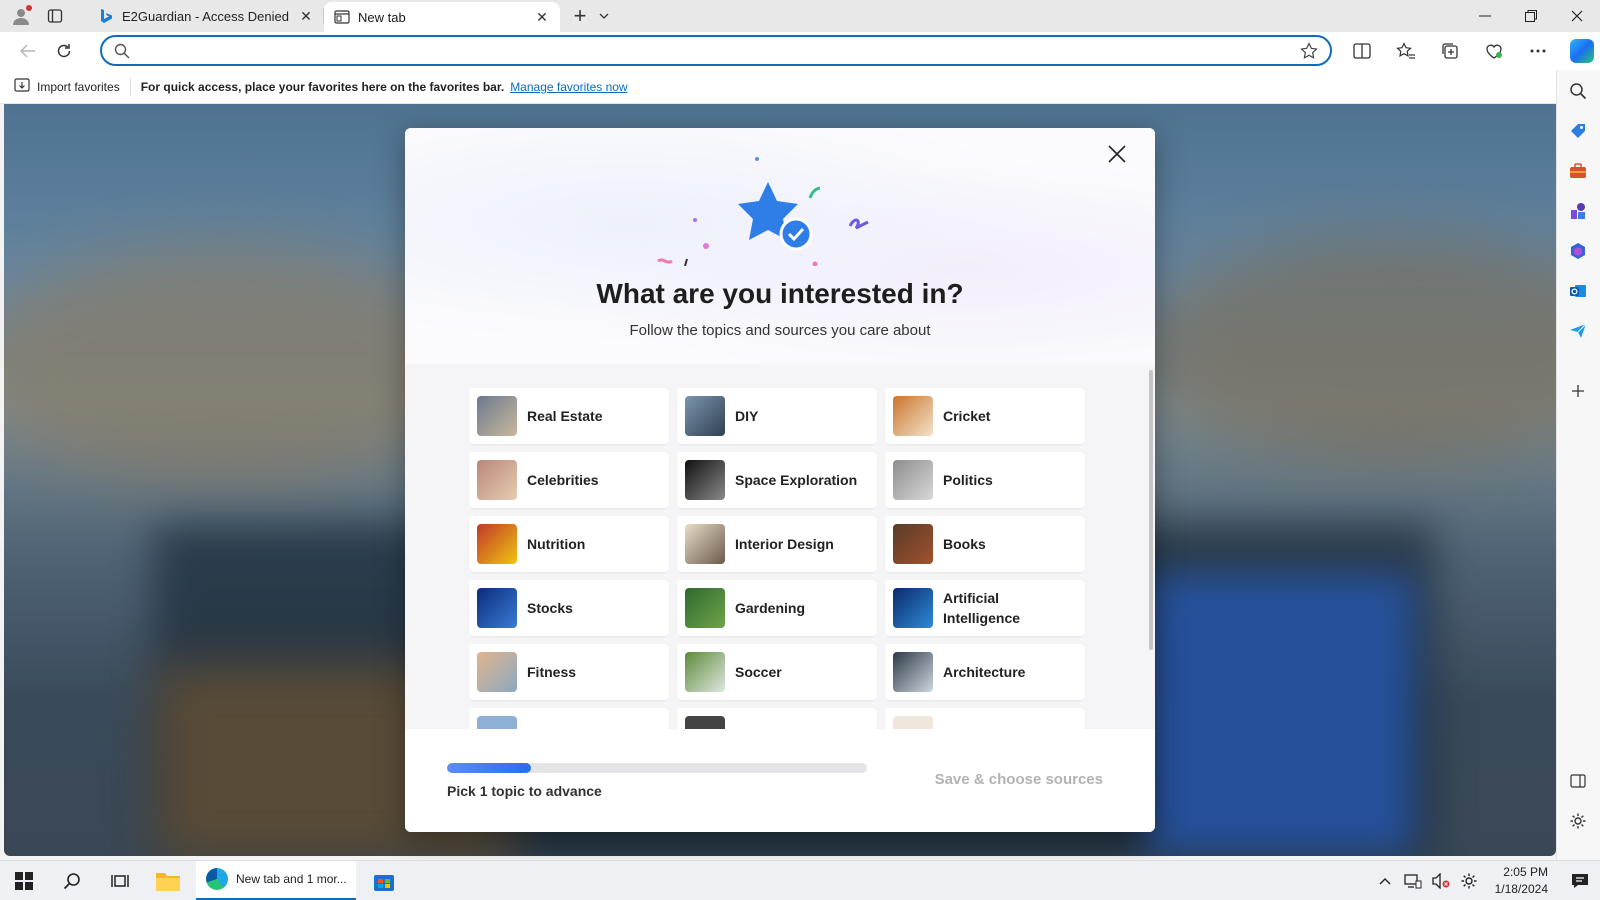  What do you see at coordinates (72, 86) in the screenshot?
I see `import-favorites-button: Import favorites` at bounding box center [72, 86].